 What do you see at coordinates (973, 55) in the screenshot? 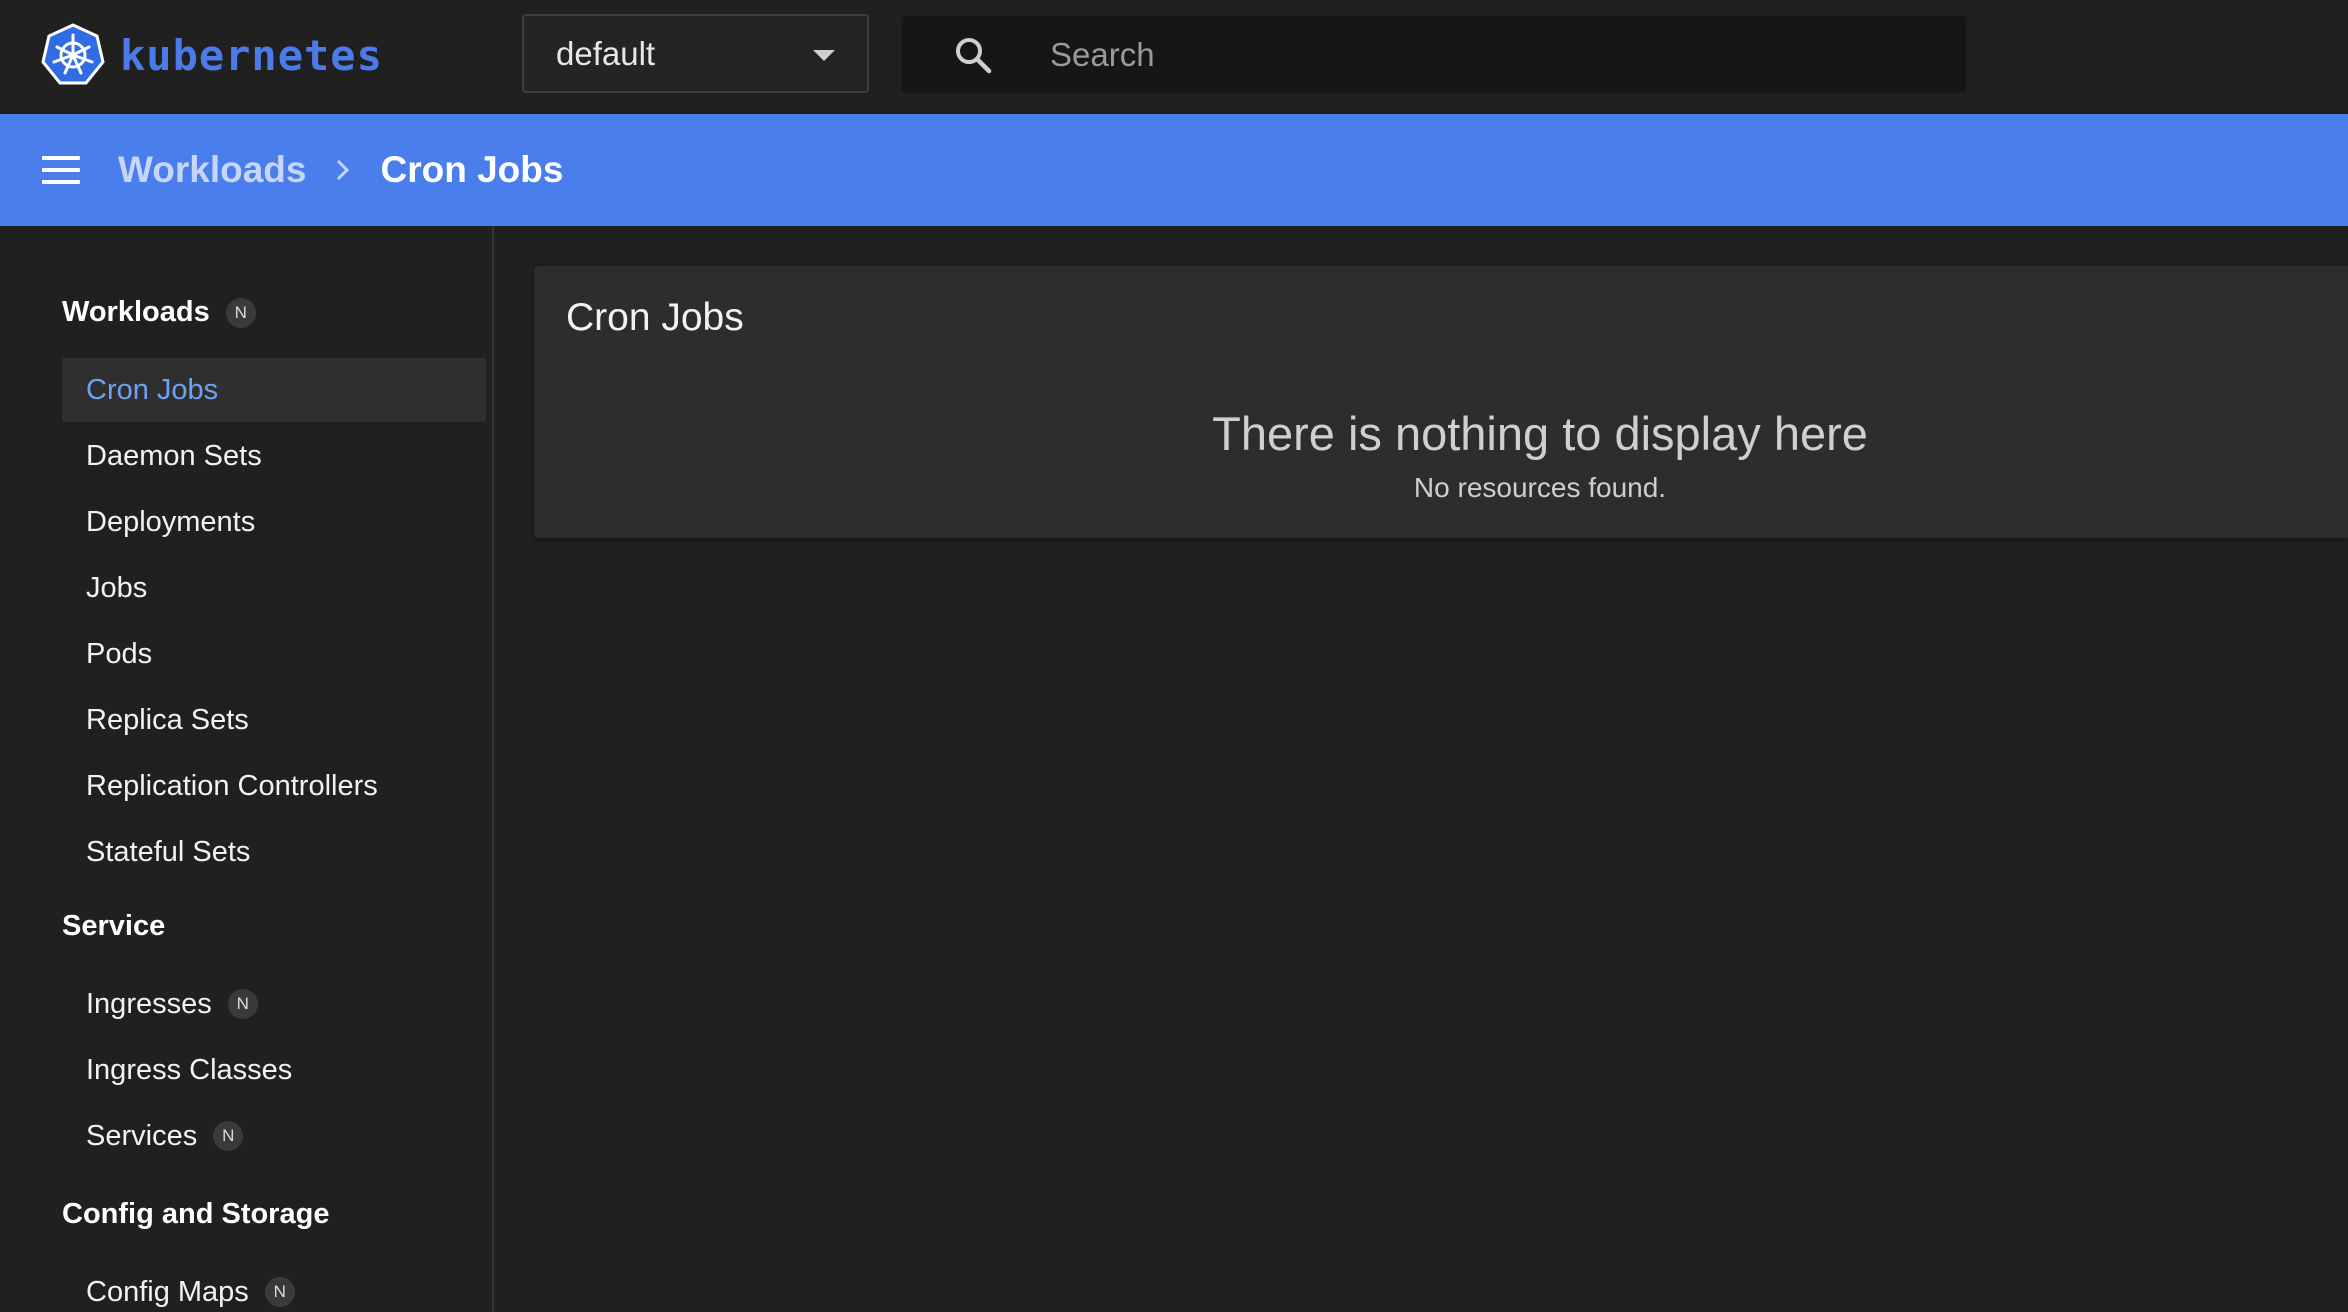
I see `search-icon` at bounding box center [973, 55].